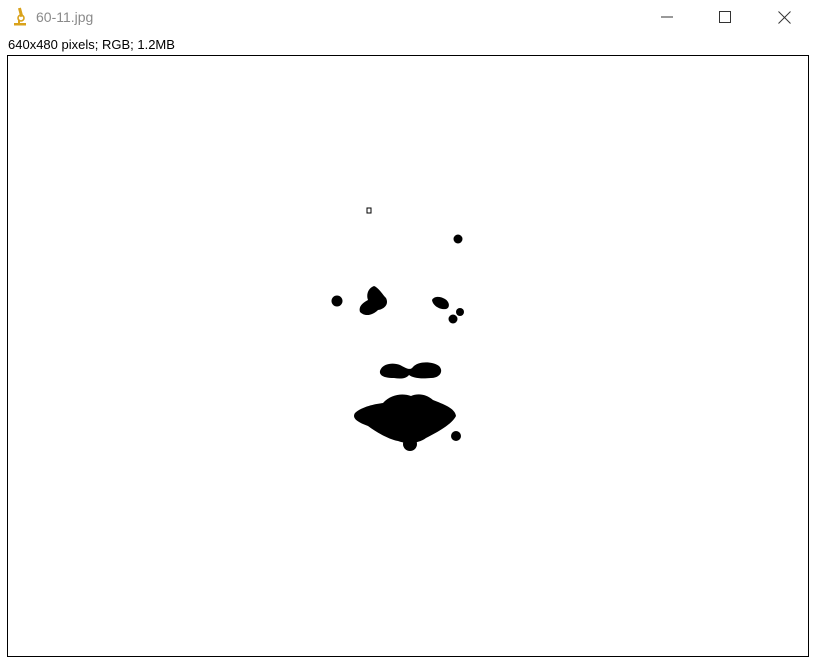  What do you see at coordinates (91, 44) in the screenshot?
I see `image-info-line: 640x480 pixels; RGB; 1.2MB` at bounding box center [91, 44].